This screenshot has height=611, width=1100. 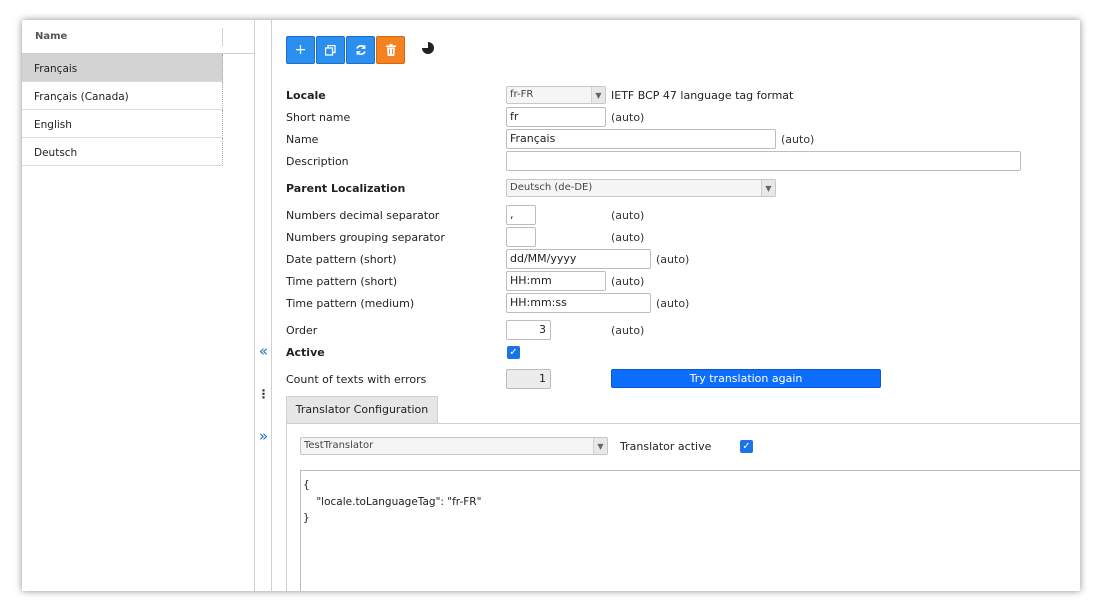 What do you see at coordinates (263, 436) in the screenshot?
I see `expand-right-icon: »` at bounding box center [263, 436].